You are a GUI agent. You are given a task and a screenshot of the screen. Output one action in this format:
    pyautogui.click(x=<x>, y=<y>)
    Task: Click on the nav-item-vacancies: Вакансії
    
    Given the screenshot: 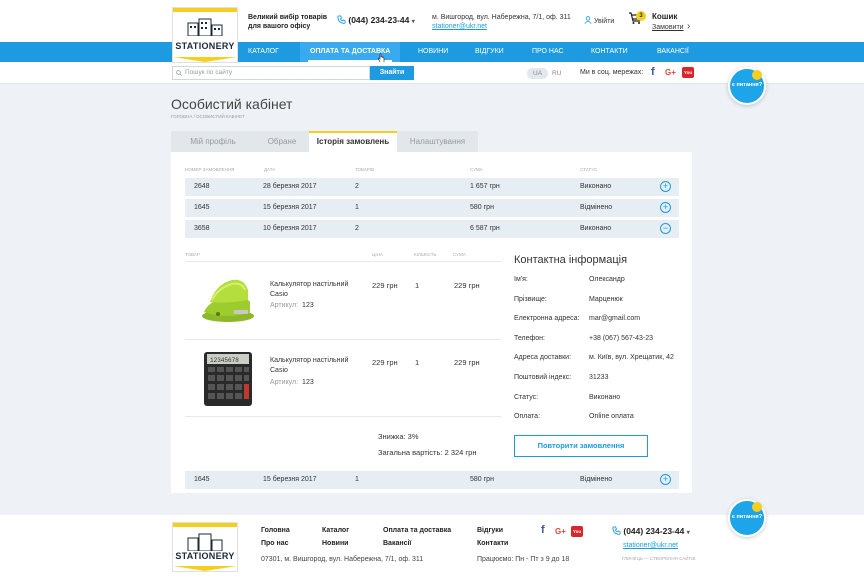 What is the action you would take?
    pyautogui.click(x=673, y=52)
    